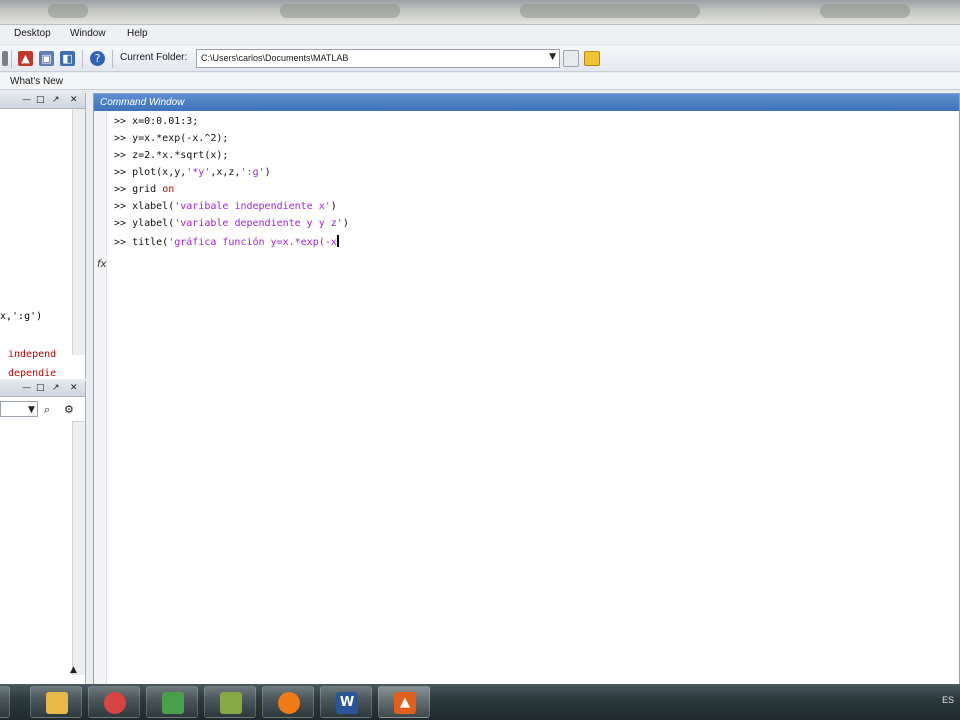 Image resolution: width=960 pixels, height=720 pixels. Describe the element at coordinates (165, 121) in the screenshot. I see `command-code: x=0:0.01:3;` at that location.